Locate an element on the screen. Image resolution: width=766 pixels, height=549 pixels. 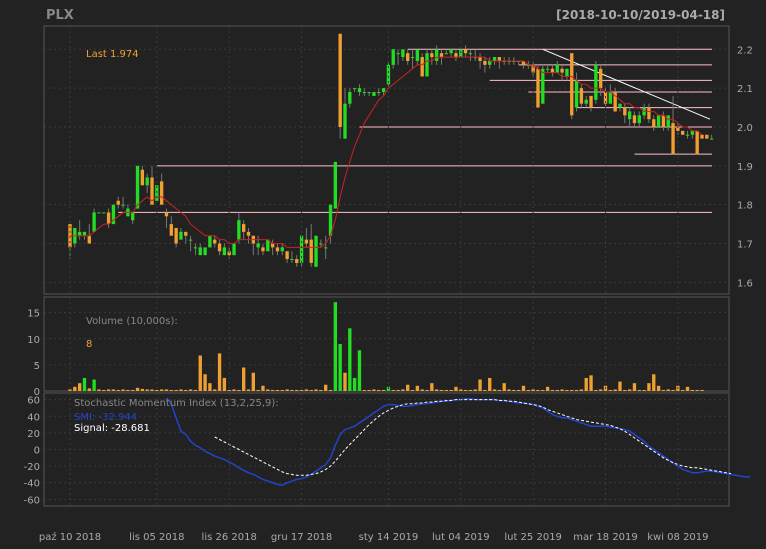
price-tick-label: 2.1 is located at coordinates (745, 89).